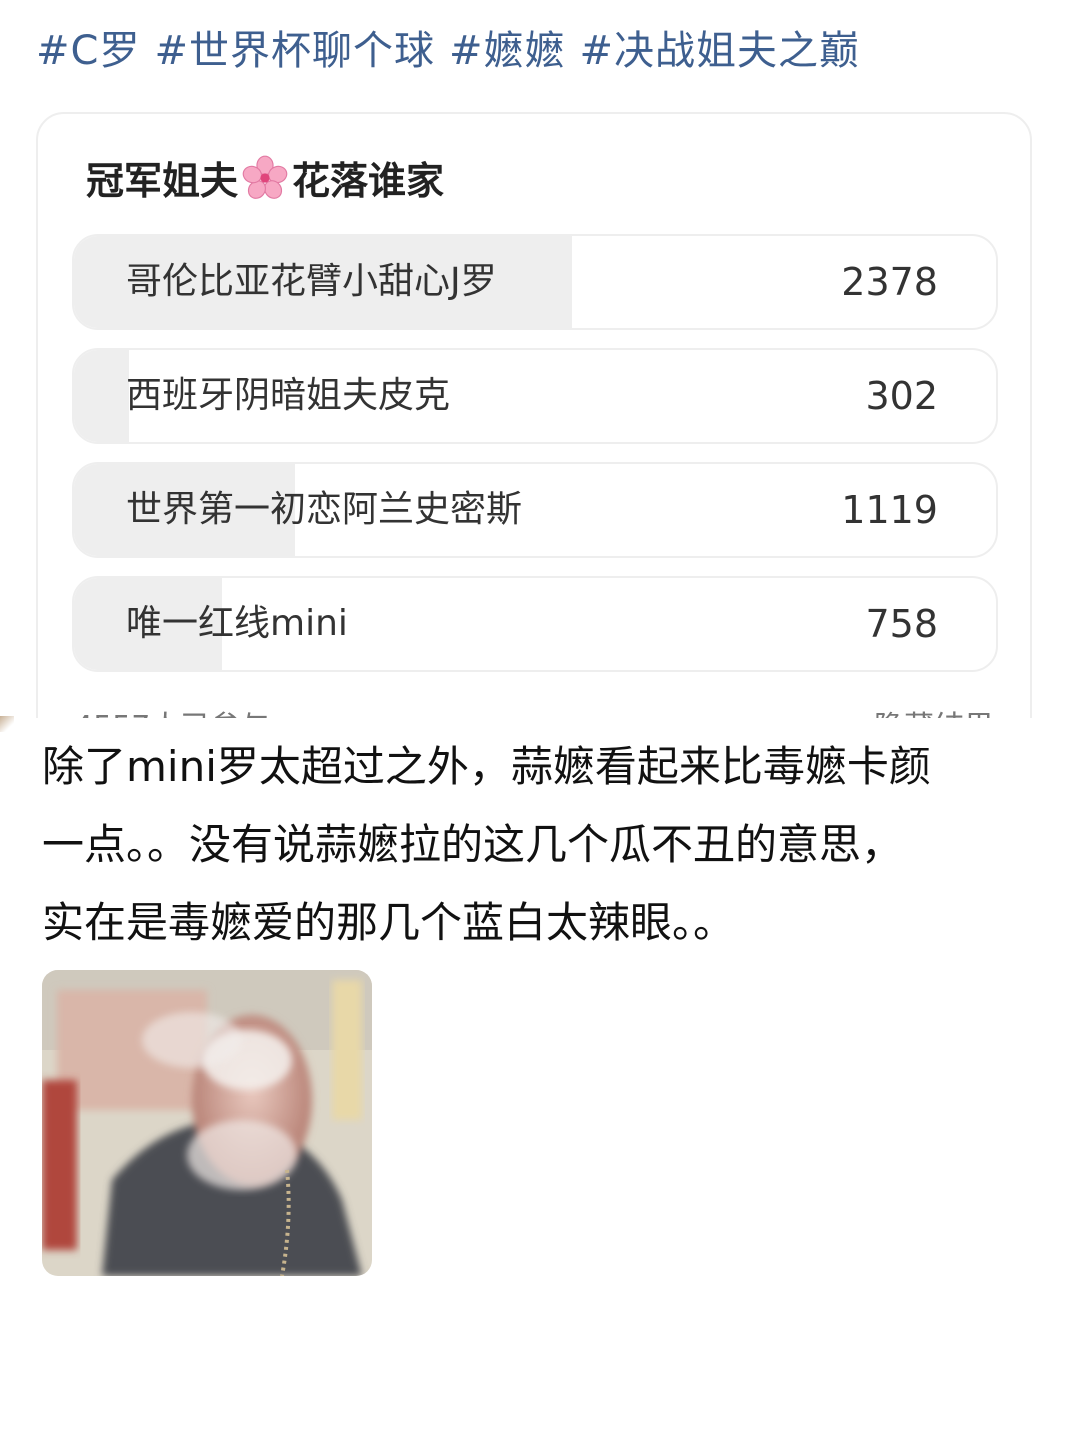  I want to click on poll-title-part2: 花落谁家, so click(368, 181).